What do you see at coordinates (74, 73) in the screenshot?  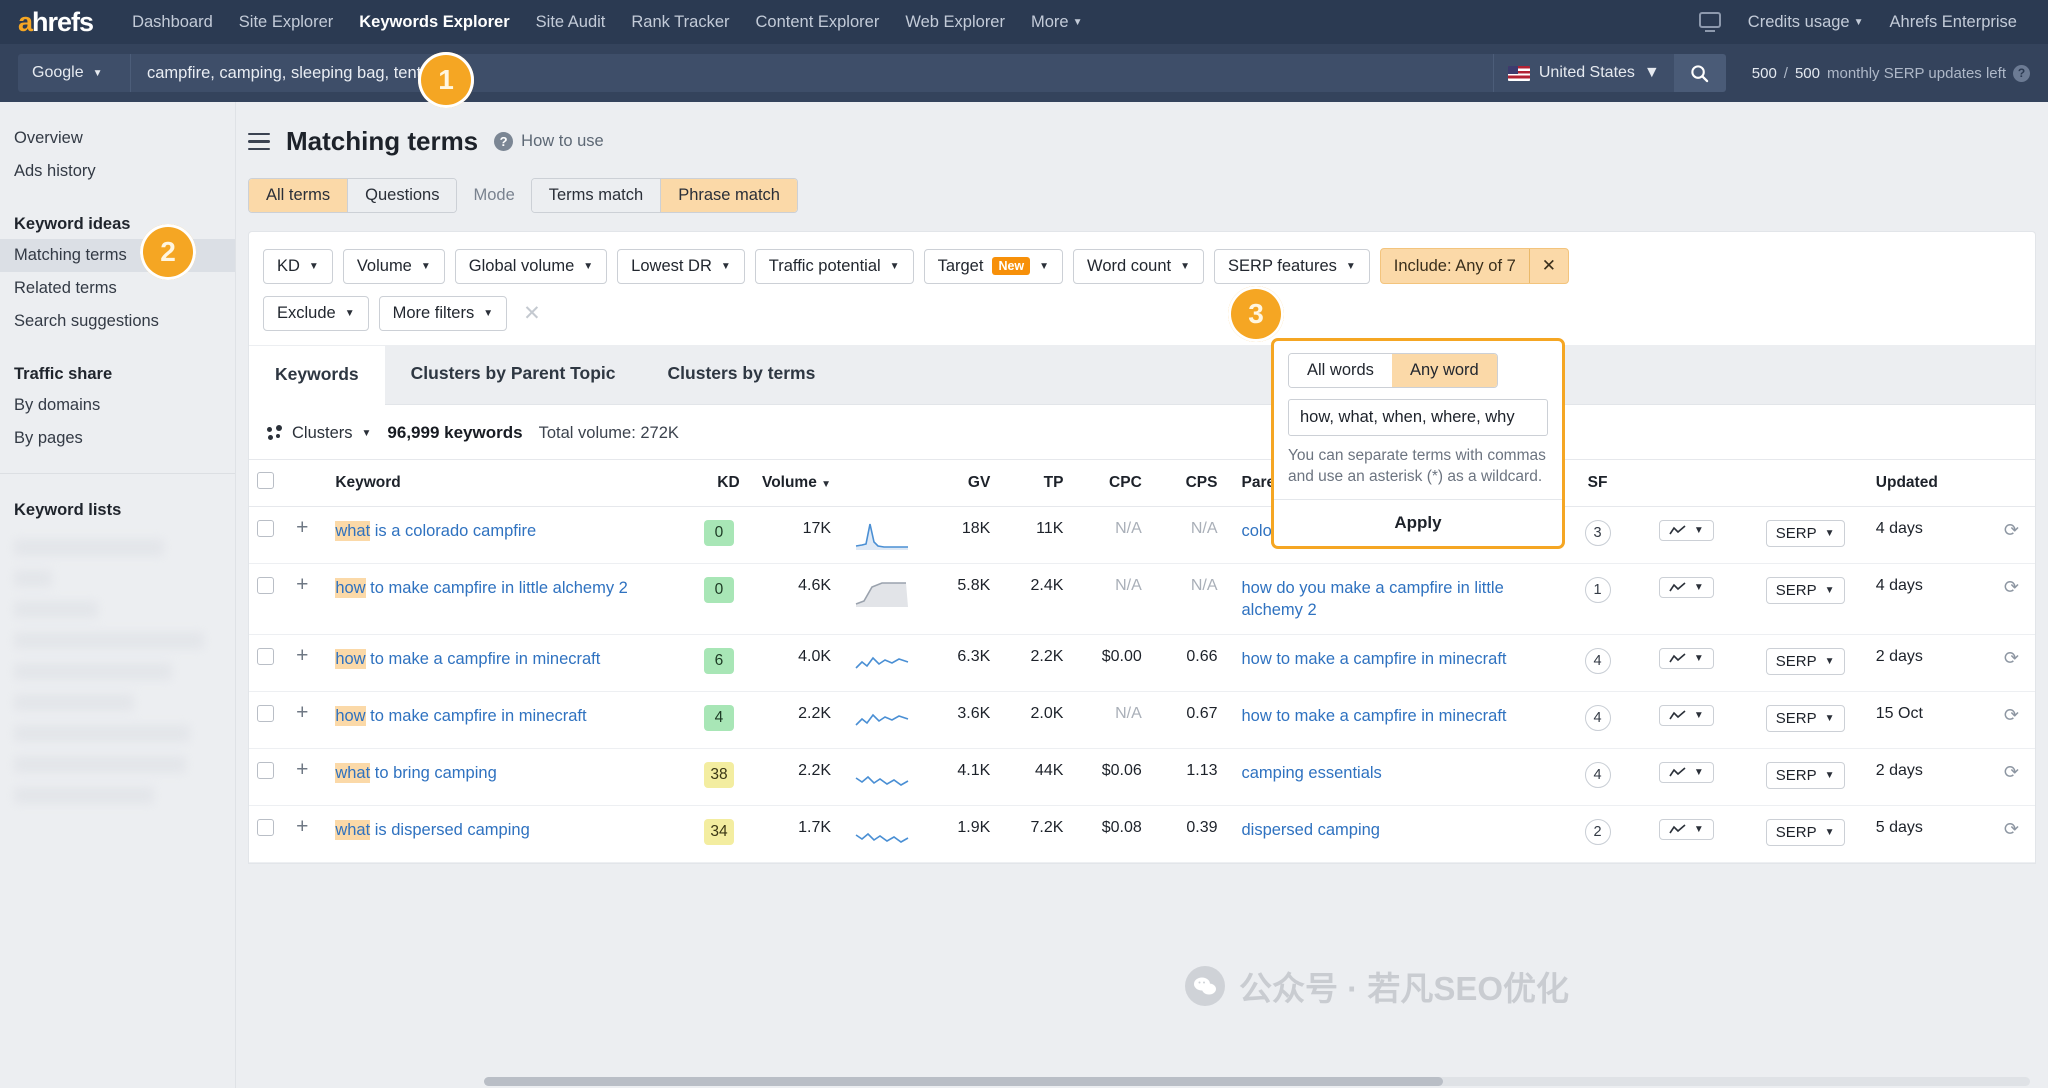 I see `search-engine-select: Google ▼` at bounding box center [74, 73].